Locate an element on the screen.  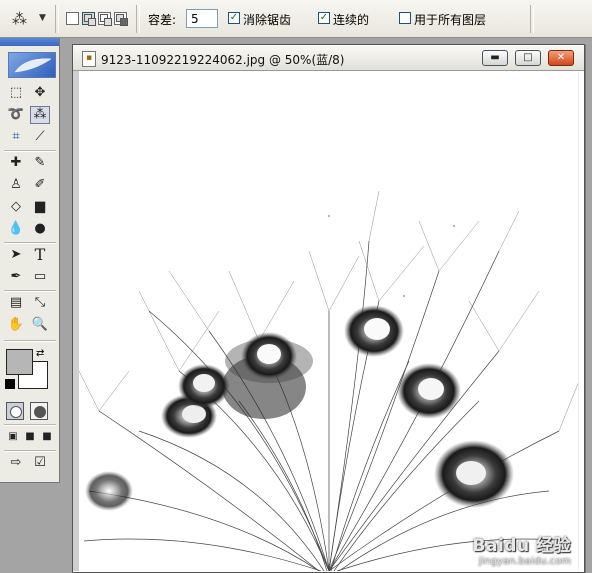
options-bar: ⁂ ▼ 容差: ✓ 消除锯齿 ✓ 连续的 用于所有图层 is located at coordinates (296, 19).